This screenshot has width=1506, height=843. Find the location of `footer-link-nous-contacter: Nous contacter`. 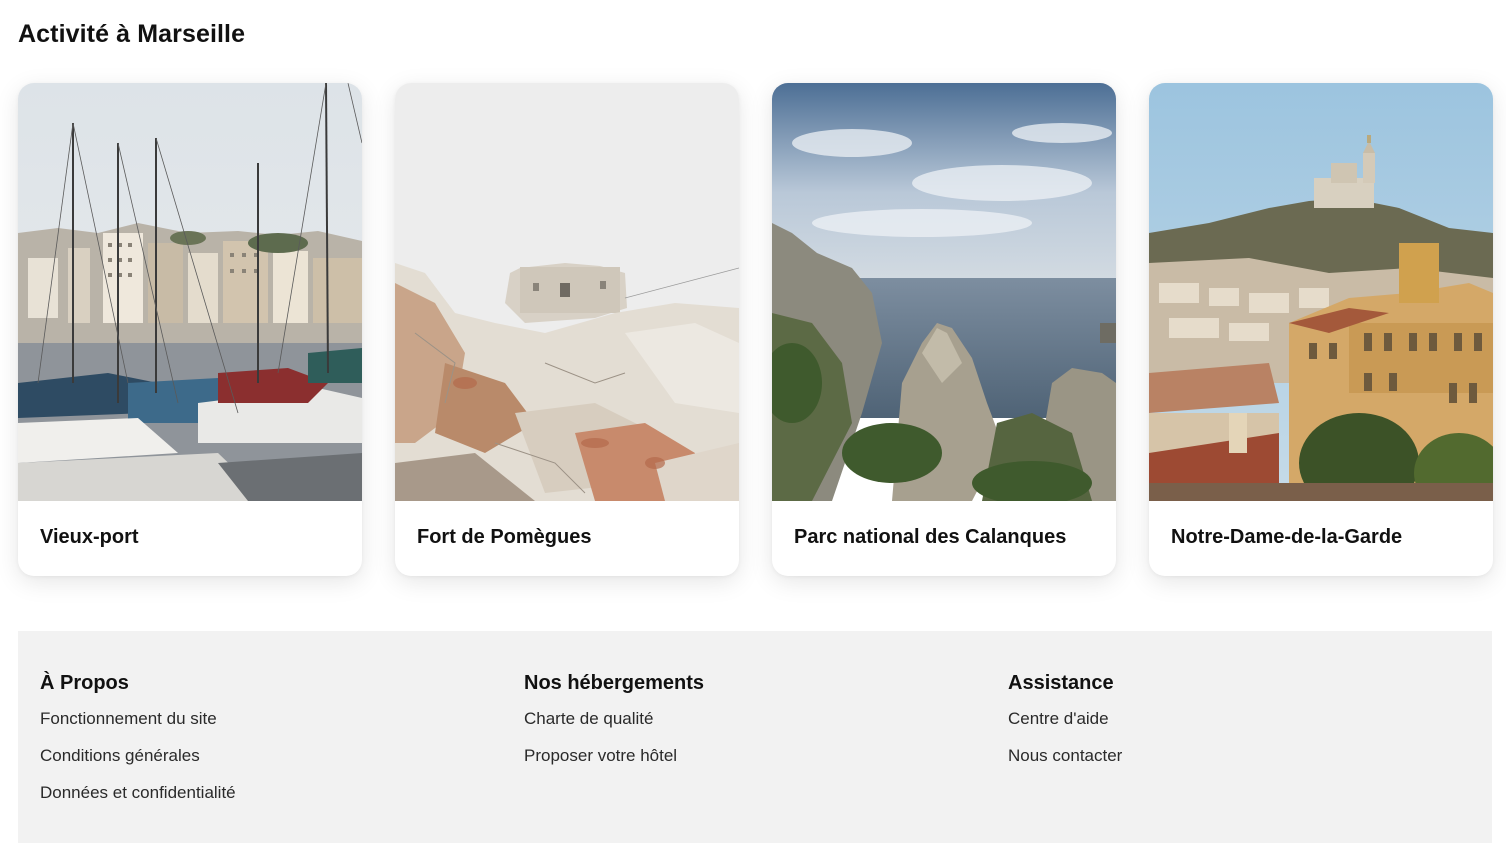

footer-link-nous-contacter: Nous contacter is located at coordinates (1065, 762).